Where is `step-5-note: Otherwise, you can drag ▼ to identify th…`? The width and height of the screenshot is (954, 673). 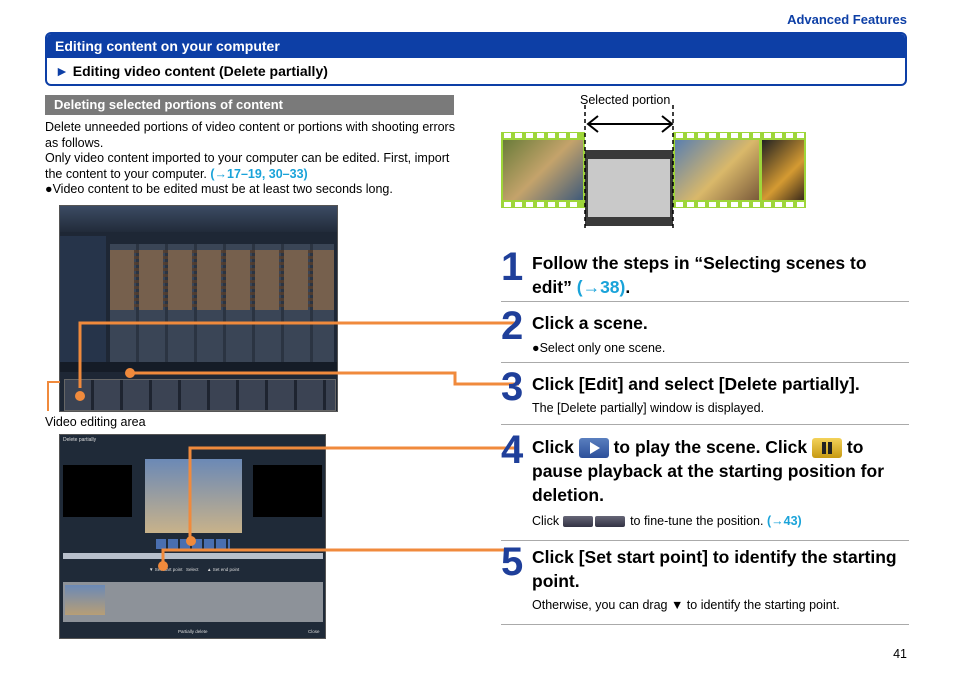
step-5-note: Otherwise, you can drag ▼ to identify th… is located at coordinates (686, 605).